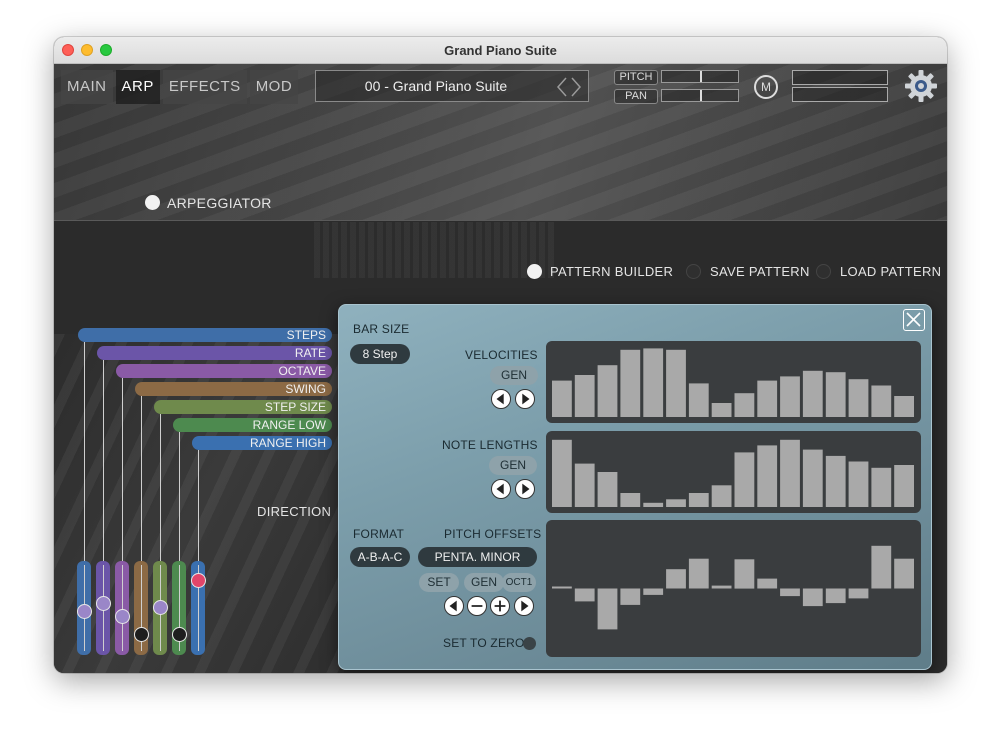 The image size is (1000, 743). What do you see at coordinates (766, 87) in the screenshot?
I see `m-button: M` at bounding box center [766, 87].